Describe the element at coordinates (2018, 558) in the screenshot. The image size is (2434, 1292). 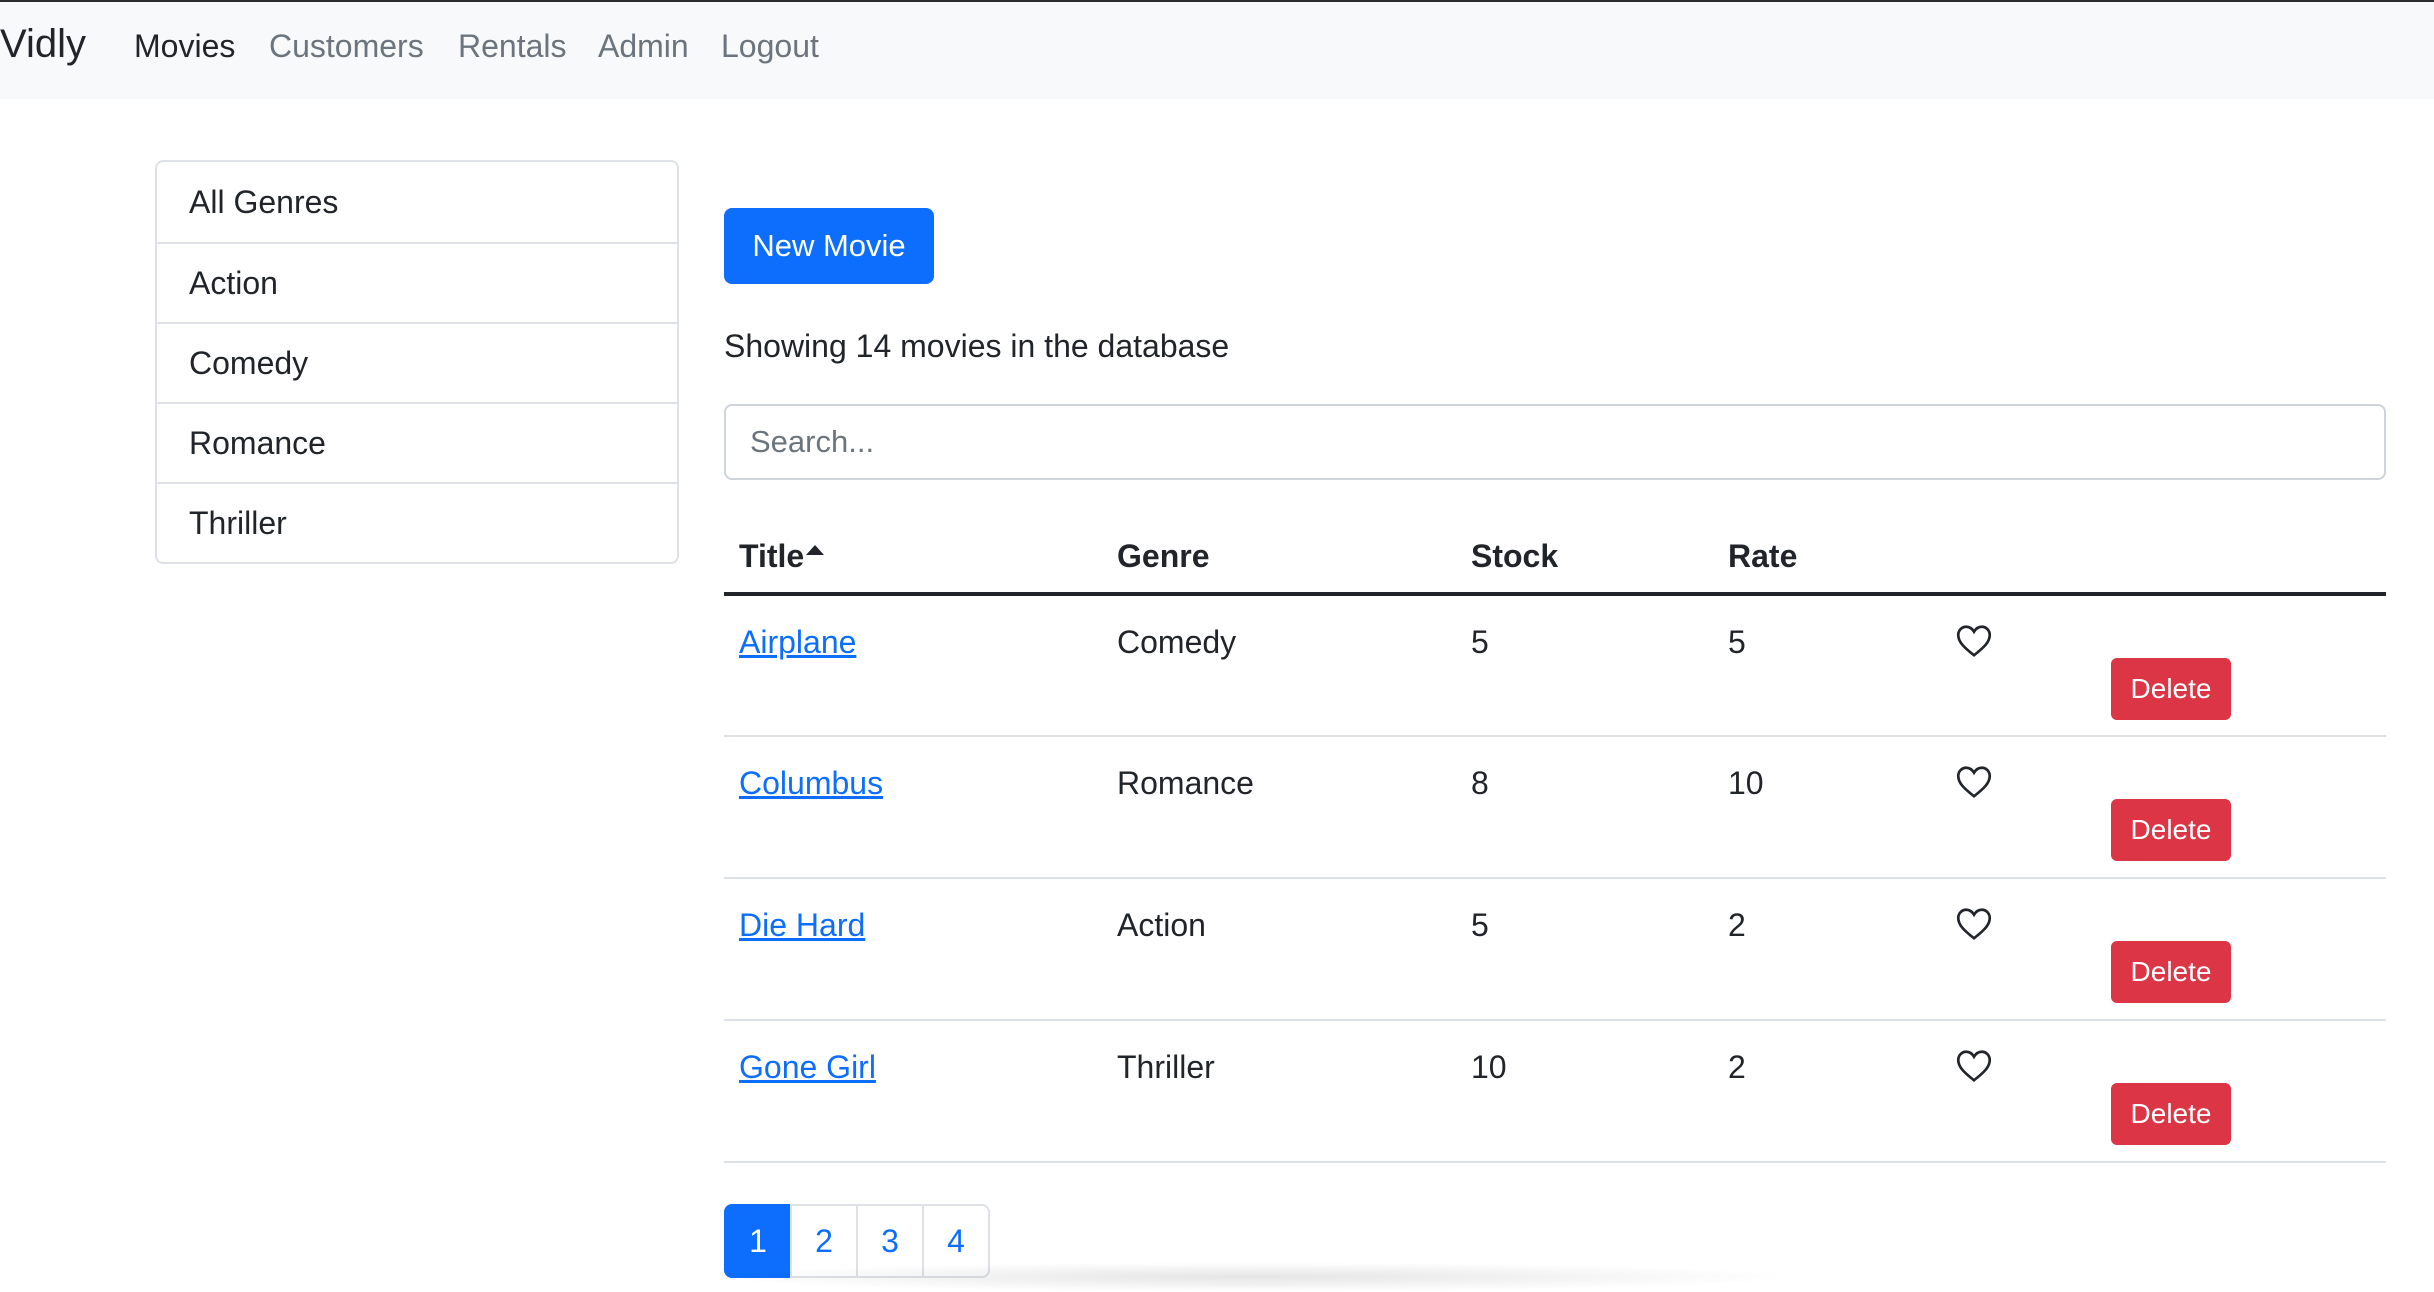
I see `column-header-like` at that location.